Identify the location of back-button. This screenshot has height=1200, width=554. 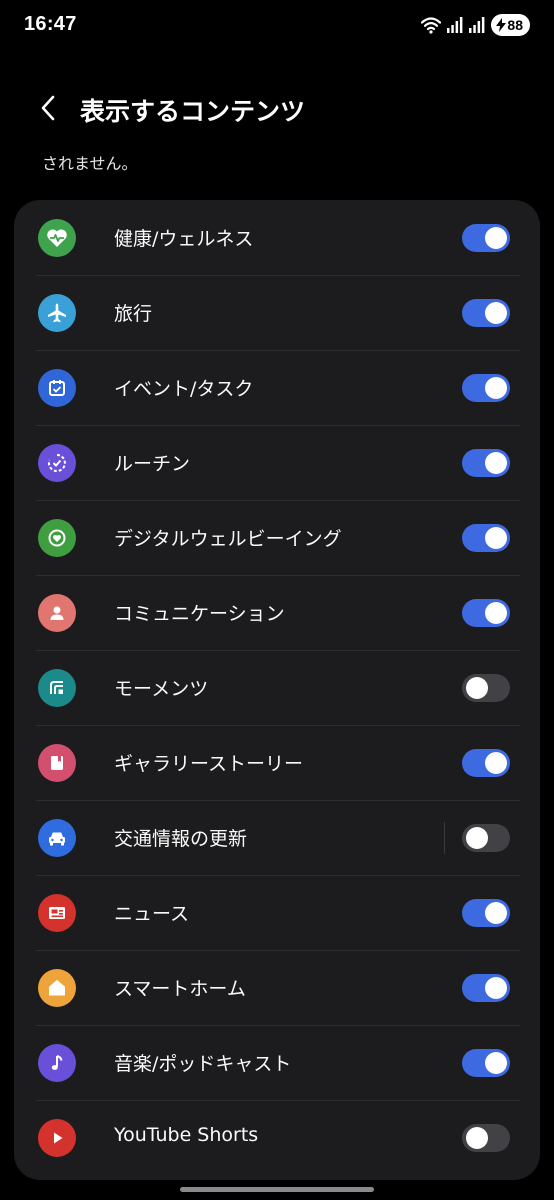
(48, 110).